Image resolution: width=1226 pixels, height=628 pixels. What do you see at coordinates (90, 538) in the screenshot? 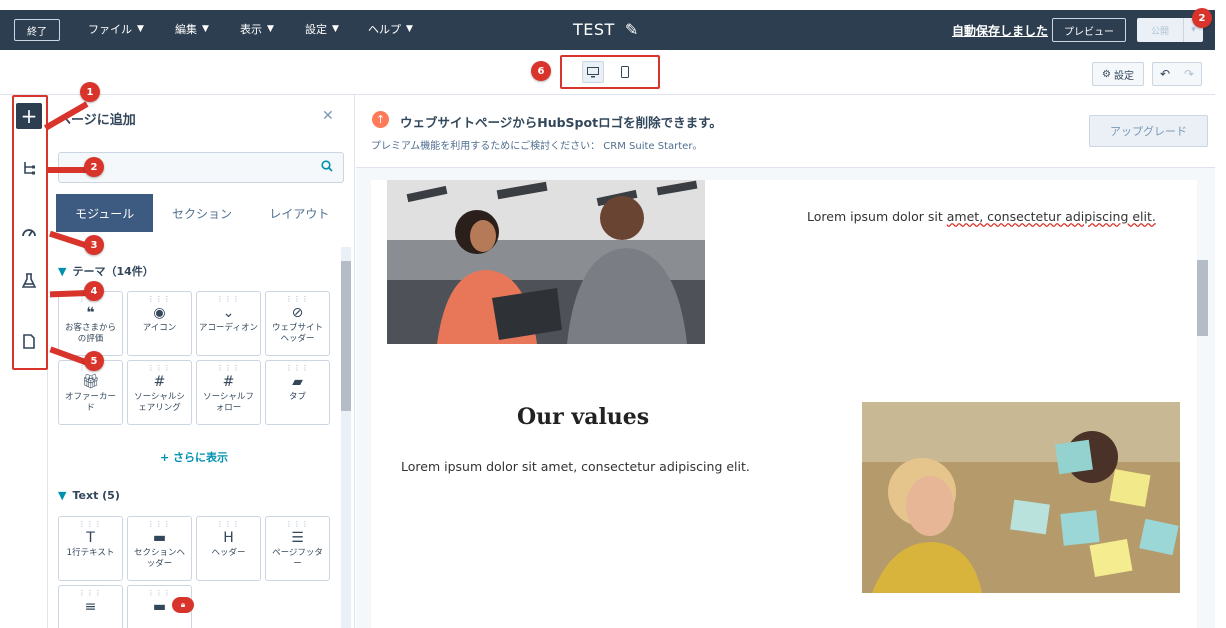
I see `text-icon: T` at bounding box center [90, 538].